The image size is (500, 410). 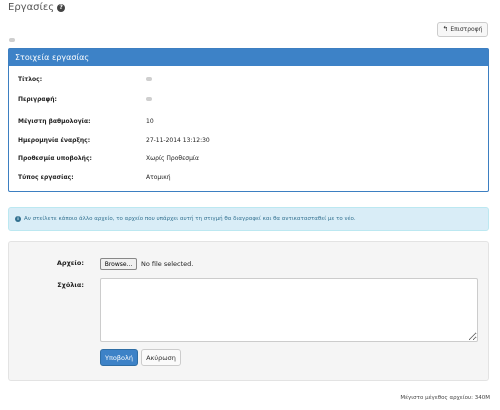 I want to click on detail-label: Περιγραφή:, so click(x=37, y=99).